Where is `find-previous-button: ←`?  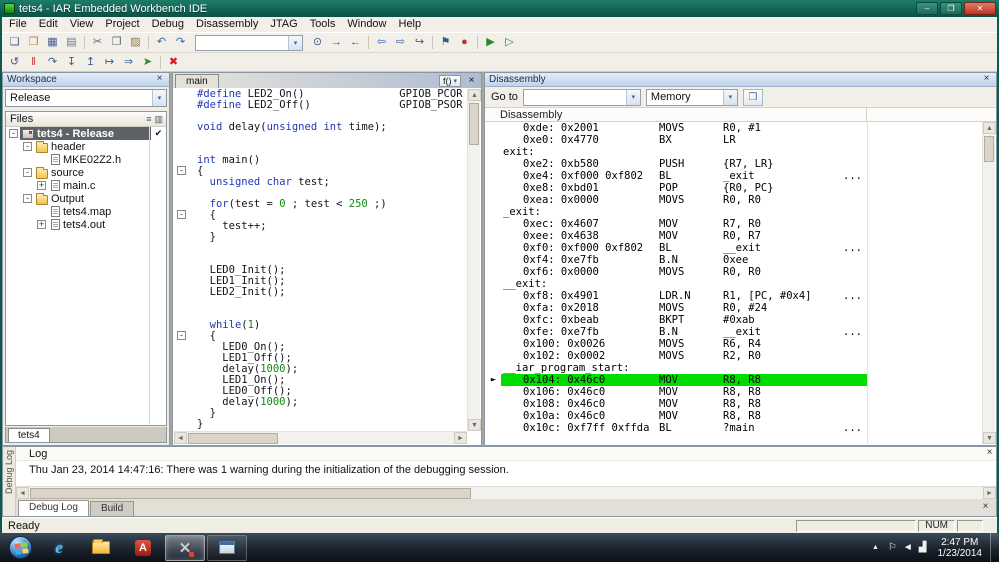 find-previous-button: ← is located at coordinates (355, 42).